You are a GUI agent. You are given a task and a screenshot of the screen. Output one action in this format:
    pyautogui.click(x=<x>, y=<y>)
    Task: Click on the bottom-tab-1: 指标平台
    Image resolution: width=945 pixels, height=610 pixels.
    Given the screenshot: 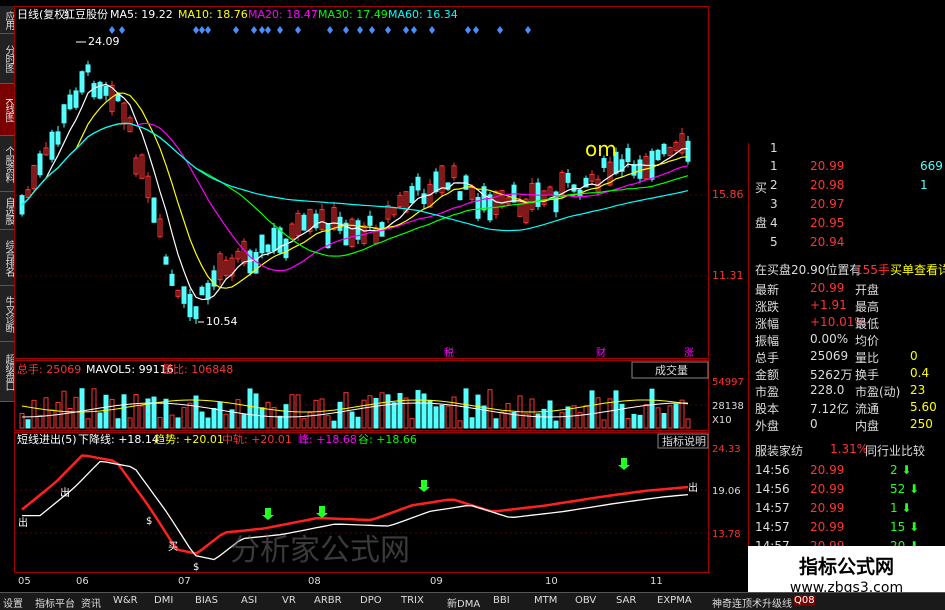 What is the action you would take?
    pyautogui.click(x=55, y=602)
    